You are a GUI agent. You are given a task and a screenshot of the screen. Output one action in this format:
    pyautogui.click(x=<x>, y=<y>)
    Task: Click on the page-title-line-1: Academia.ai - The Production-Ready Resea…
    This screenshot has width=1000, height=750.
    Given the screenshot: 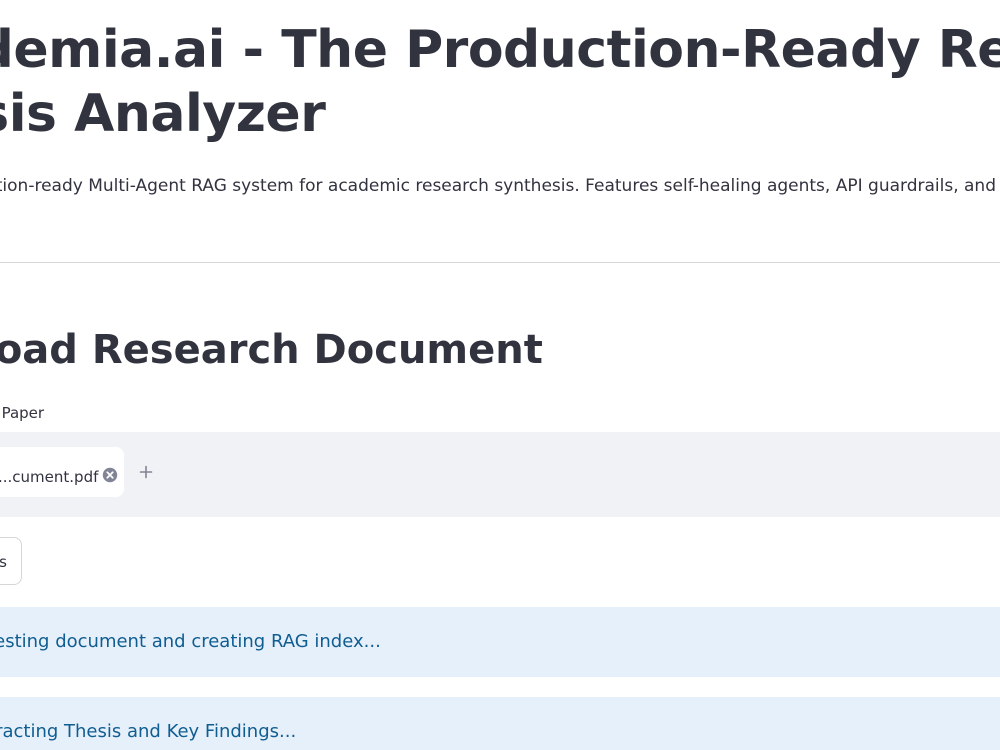 What is the action you would take?
    pyautogui.click(x=500, y=50)
    